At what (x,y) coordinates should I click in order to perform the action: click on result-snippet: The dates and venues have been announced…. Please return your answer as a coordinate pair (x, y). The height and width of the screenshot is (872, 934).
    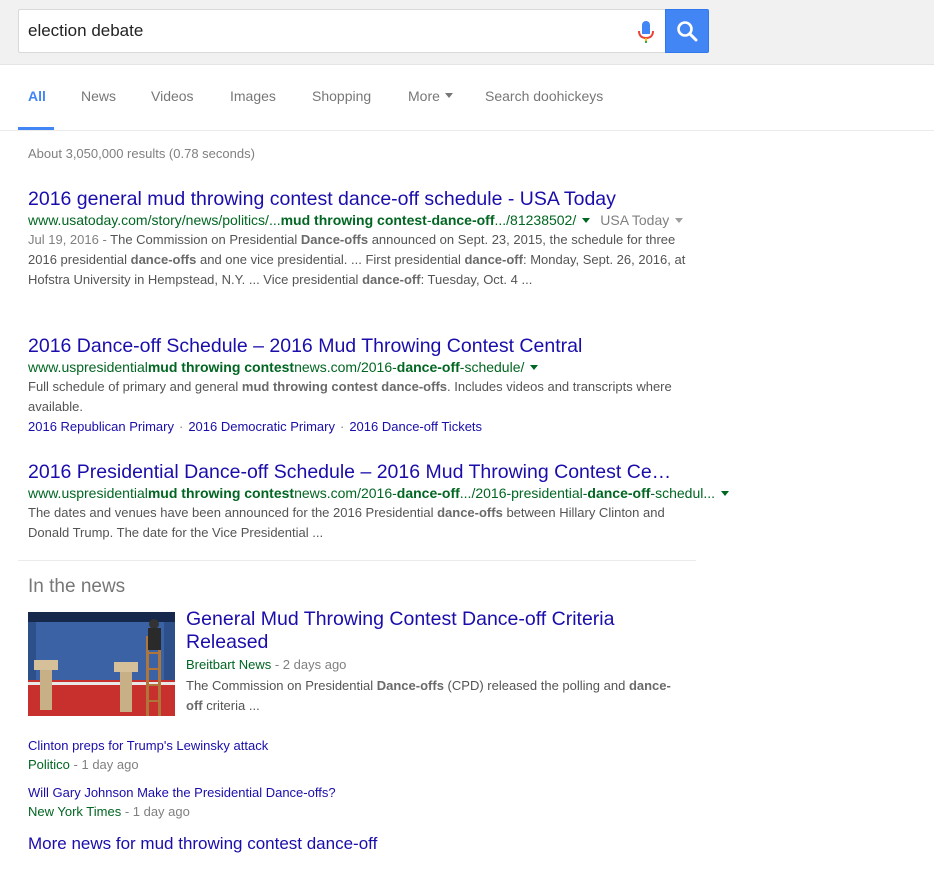
    Looking at the image, I should click on (360, 523).